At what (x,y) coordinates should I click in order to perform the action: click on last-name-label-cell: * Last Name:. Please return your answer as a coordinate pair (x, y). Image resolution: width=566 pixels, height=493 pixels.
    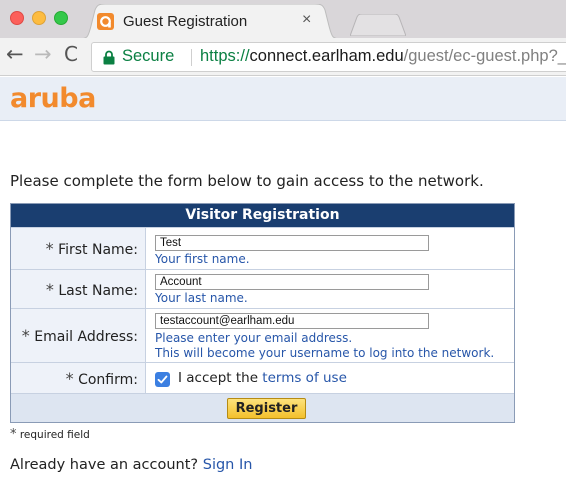
    Looking at the image, I should click on (78, 289).